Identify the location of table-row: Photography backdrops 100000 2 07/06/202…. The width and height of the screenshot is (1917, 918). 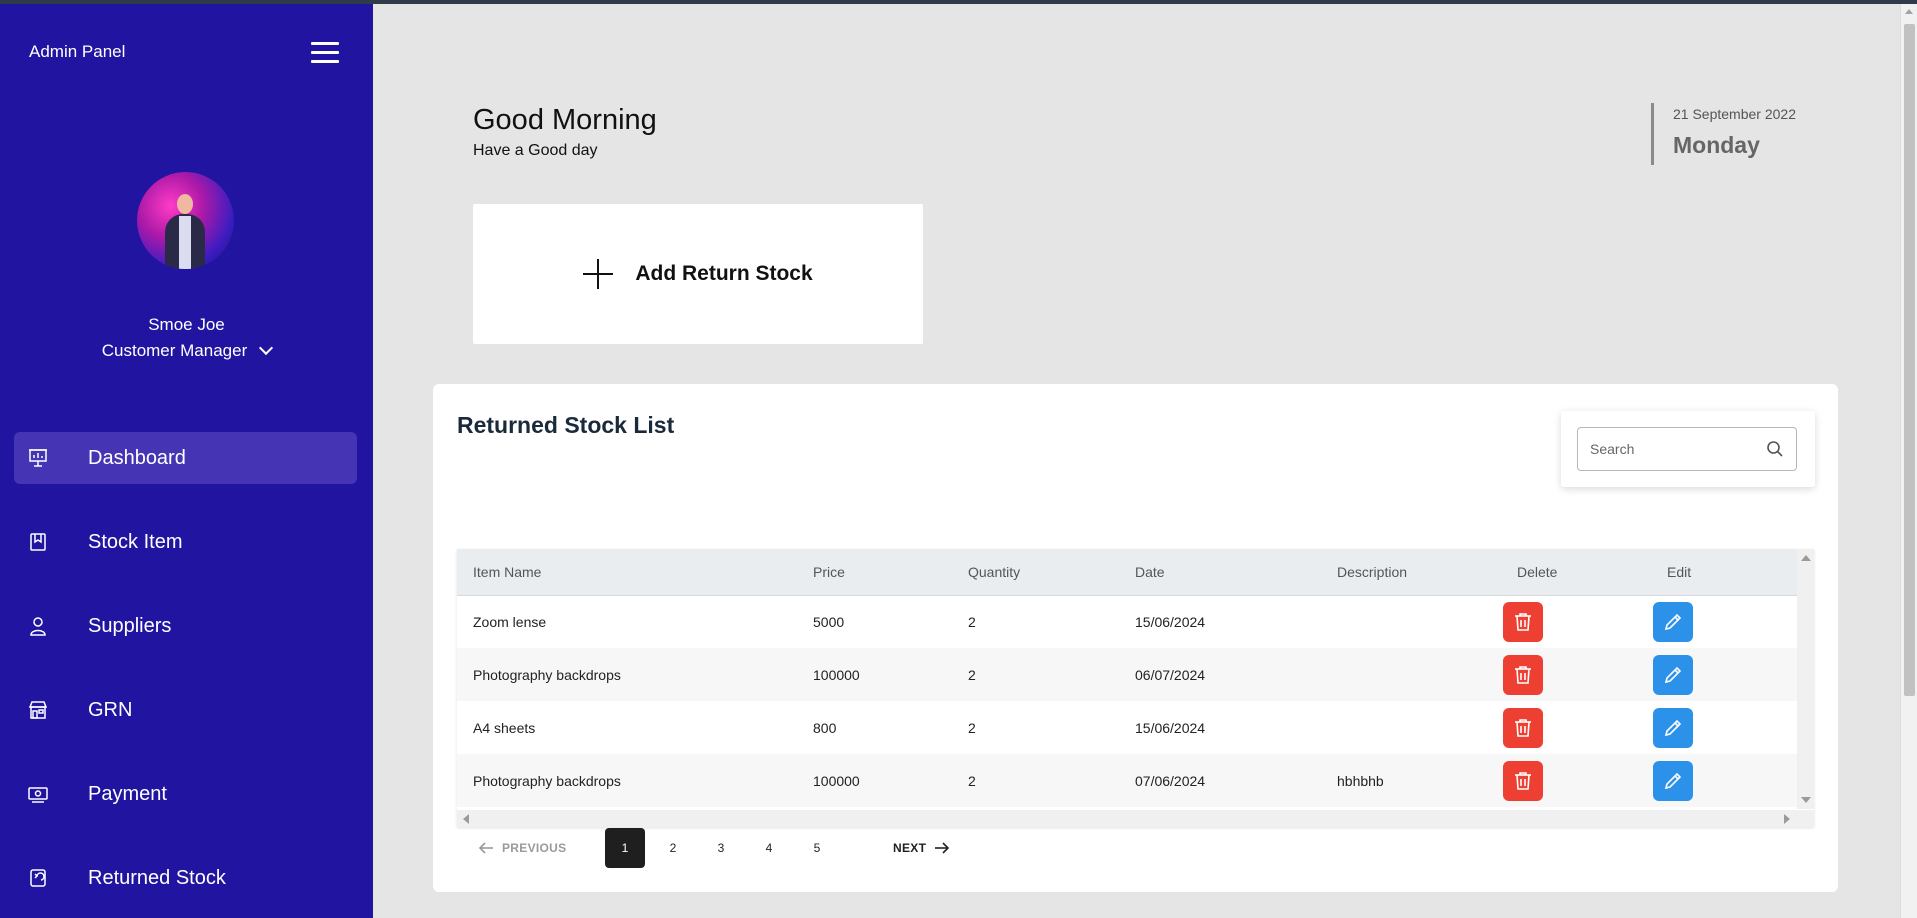
(1127, 780).